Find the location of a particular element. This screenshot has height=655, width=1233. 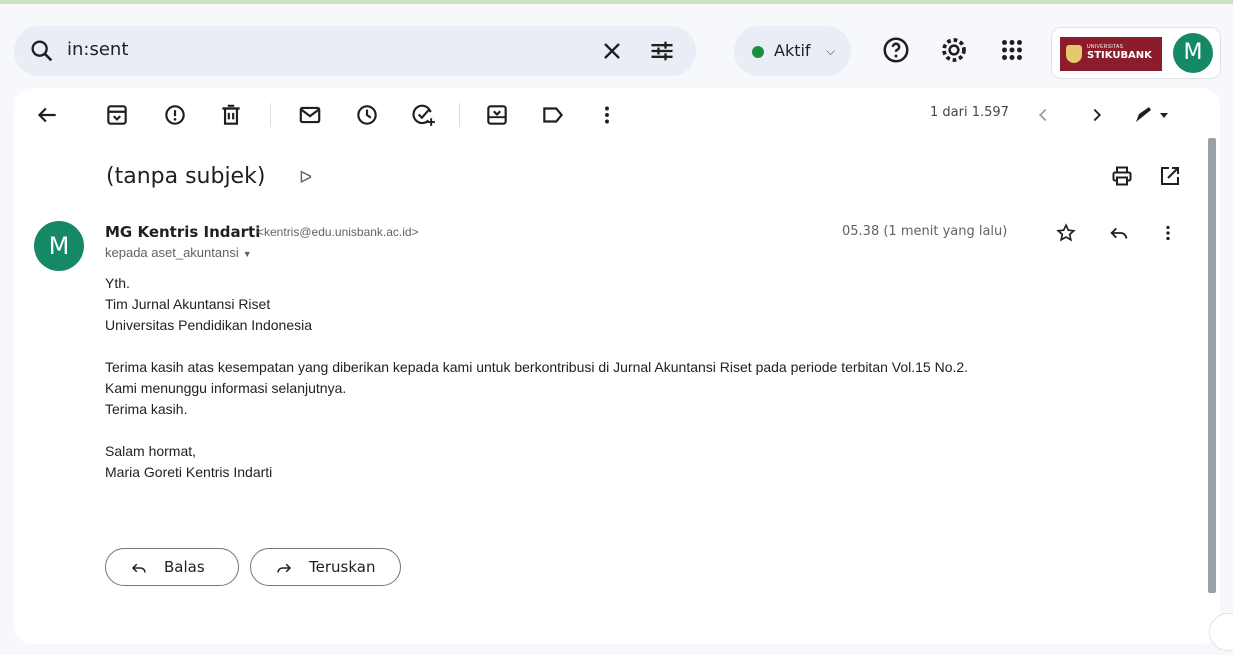

help-icon is located at coordinates (896, 50).